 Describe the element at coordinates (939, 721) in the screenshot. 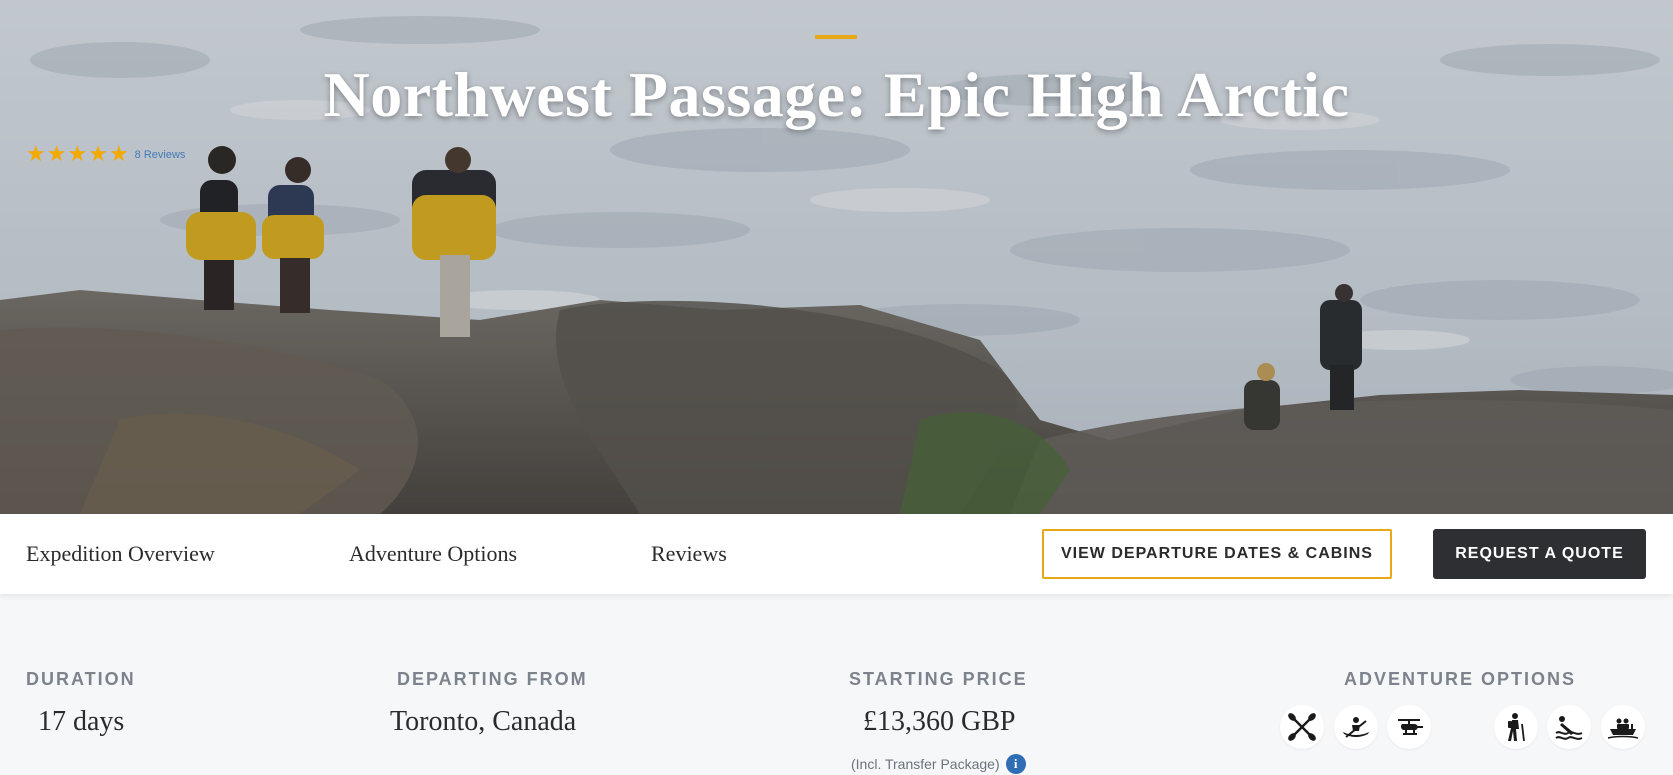

I see `price-value: £13,360 GBP` at that location.